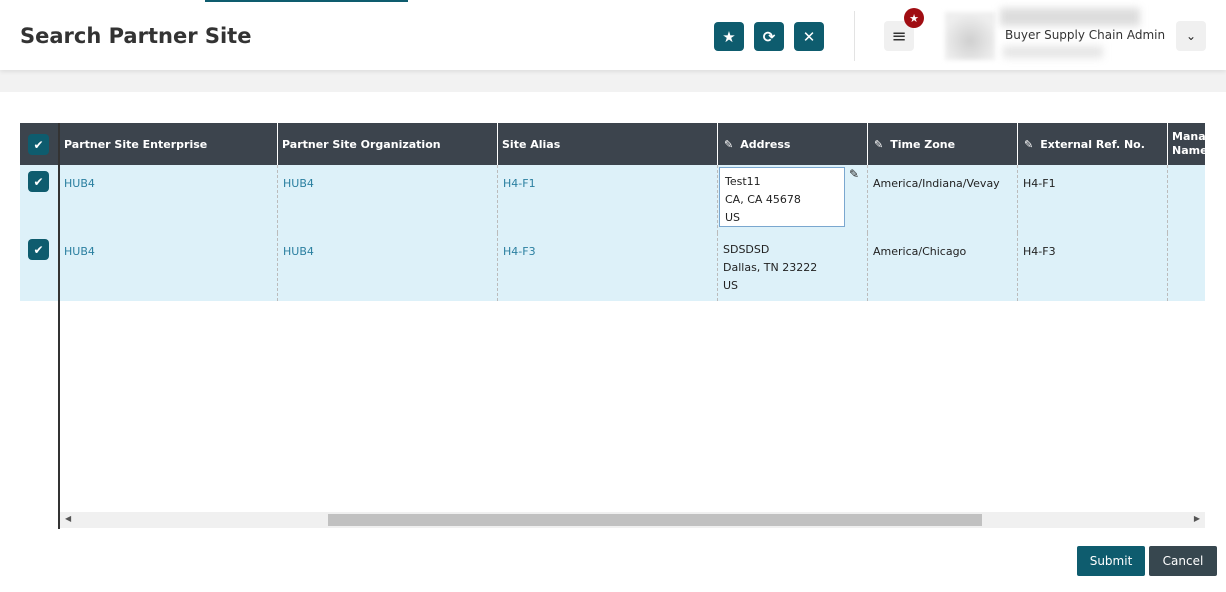 The width and height of the screenshot is (1226, 592). Describe the element at coordinates (1186, 144) in the screenshot. I see `column-header: Manag Name` at that location.